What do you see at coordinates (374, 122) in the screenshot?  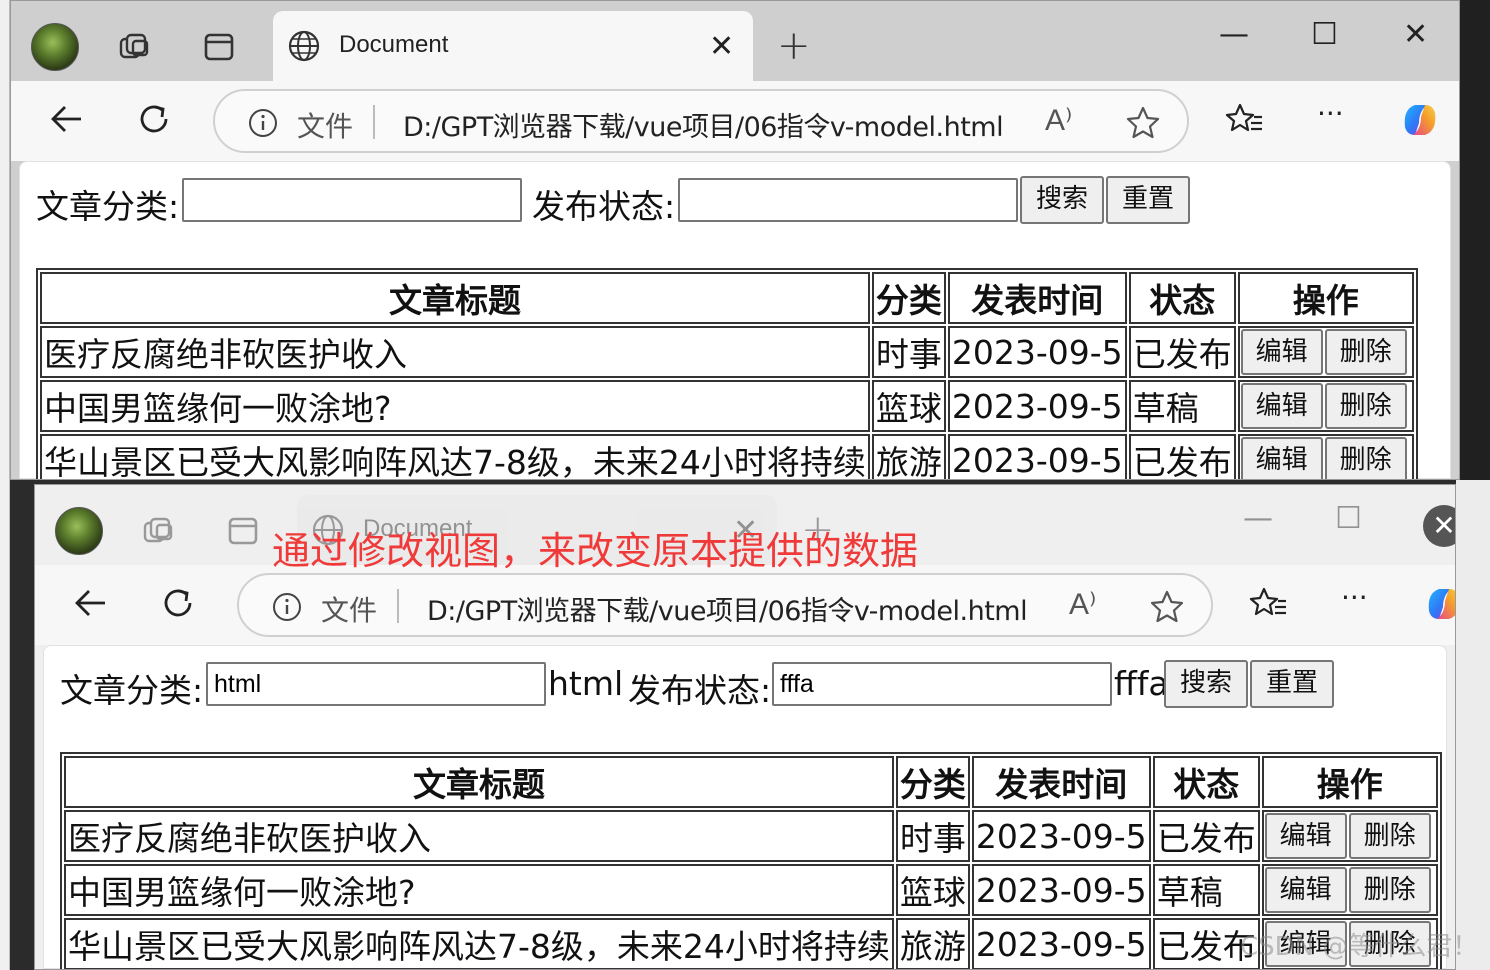 I see `address-separator` at bounding box center [374, 122].